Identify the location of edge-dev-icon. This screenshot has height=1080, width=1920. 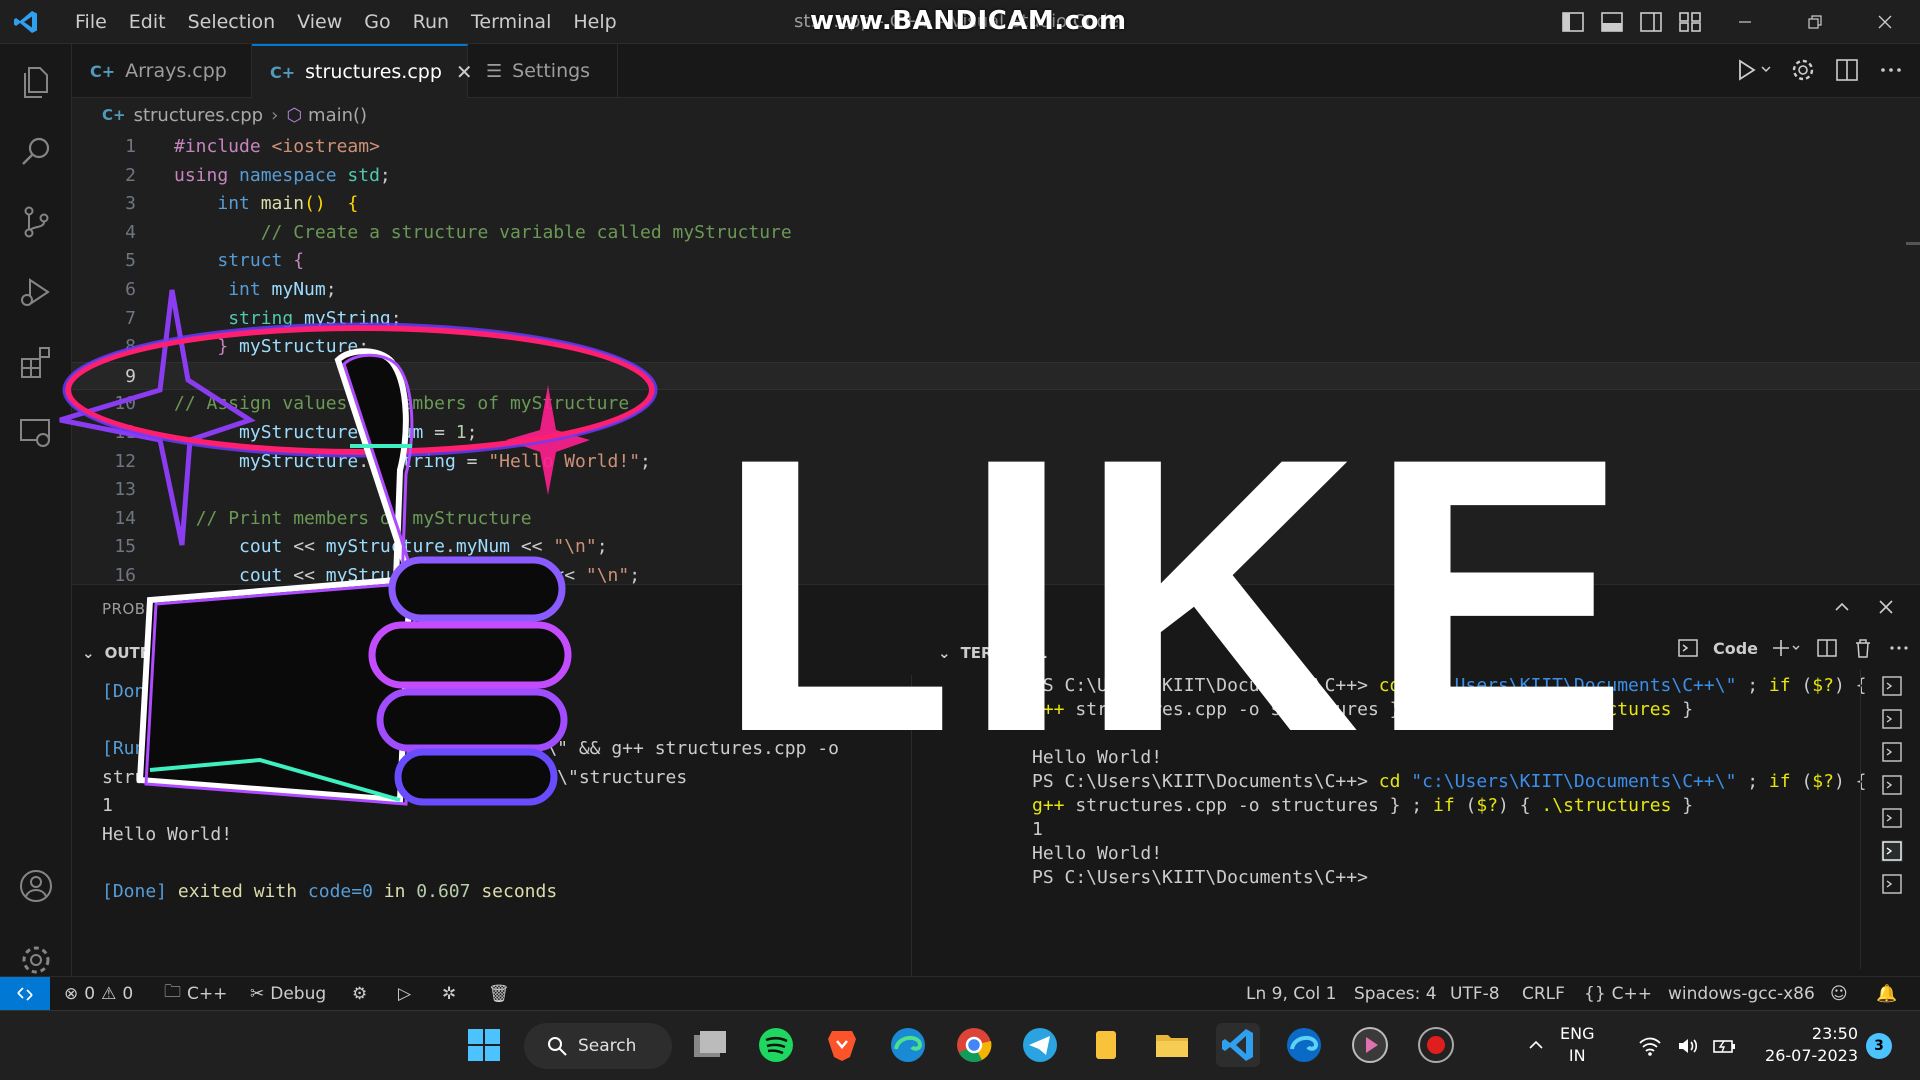
(1304, 1045).